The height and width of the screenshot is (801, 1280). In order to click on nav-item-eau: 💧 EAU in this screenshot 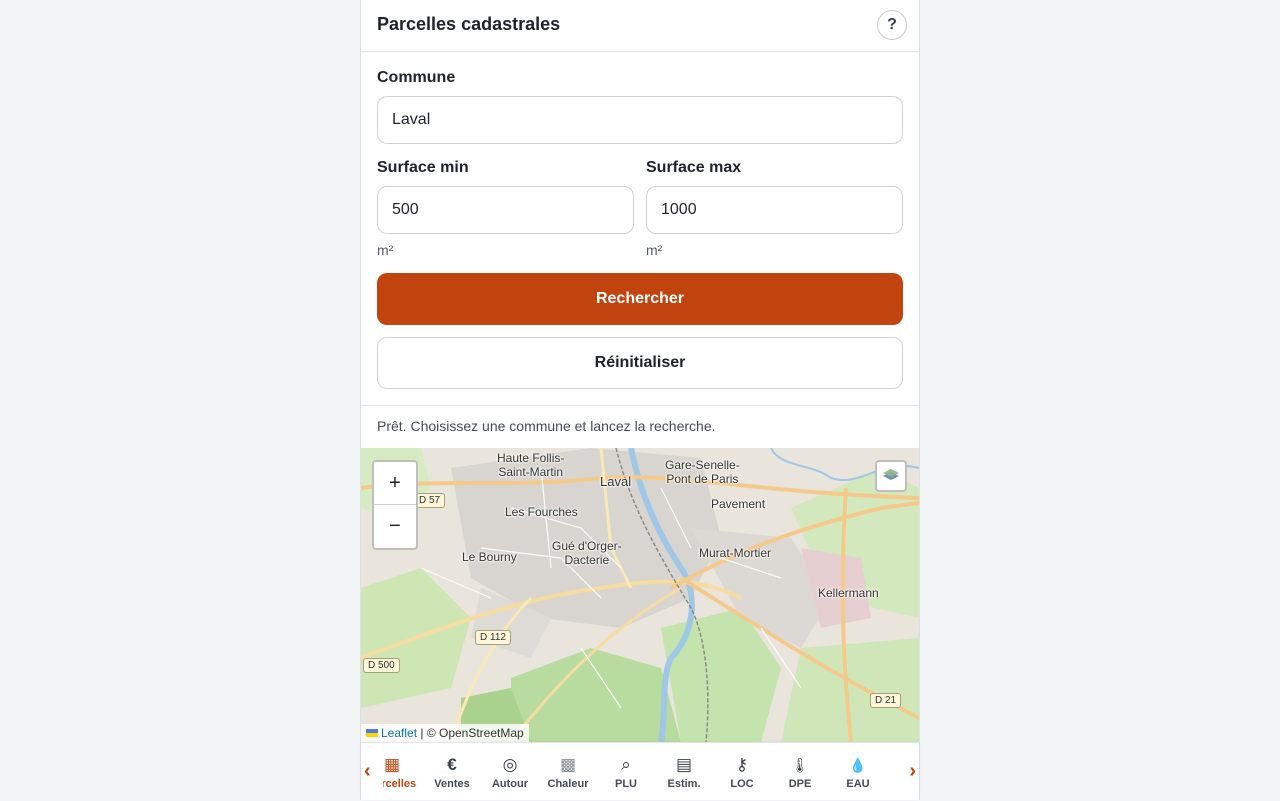, I will do `click(858, 772)`.